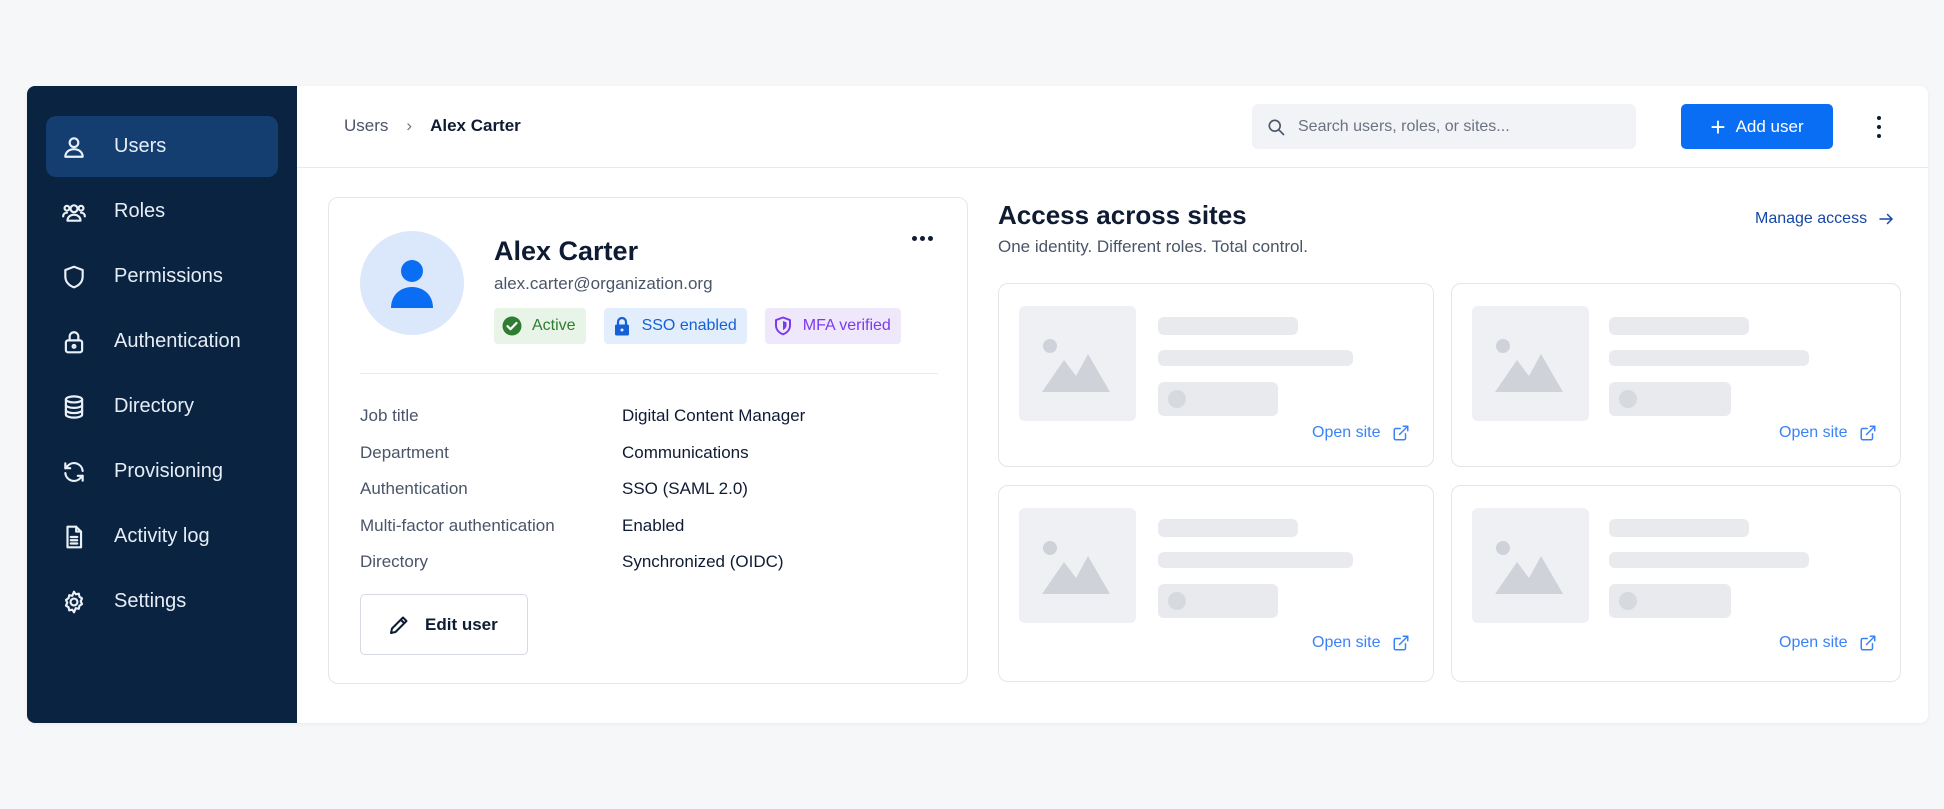 This screenshot has height=809, width=1944. Describe the element at coordinates (566, 251) in the screenshot. I see `user-name: Alex Carter` at that location.